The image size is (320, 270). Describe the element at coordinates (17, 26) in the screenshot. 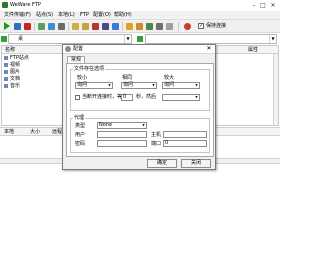

I see `pause-icon` at that location.